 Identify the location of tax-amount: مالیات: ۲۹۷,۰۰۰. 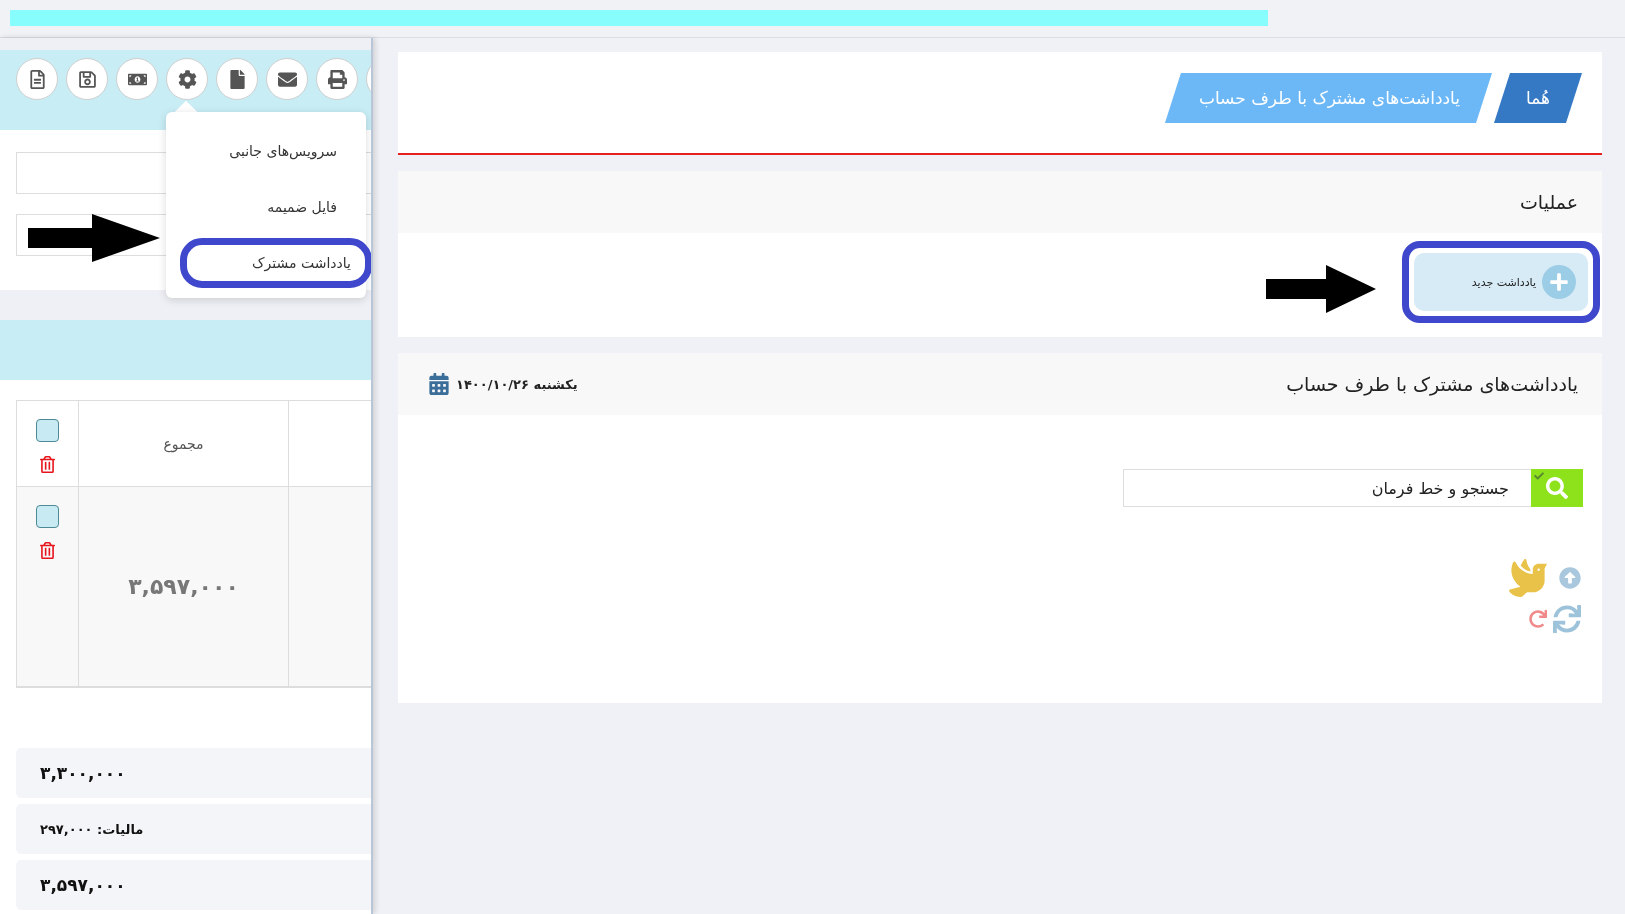
(92, 829).